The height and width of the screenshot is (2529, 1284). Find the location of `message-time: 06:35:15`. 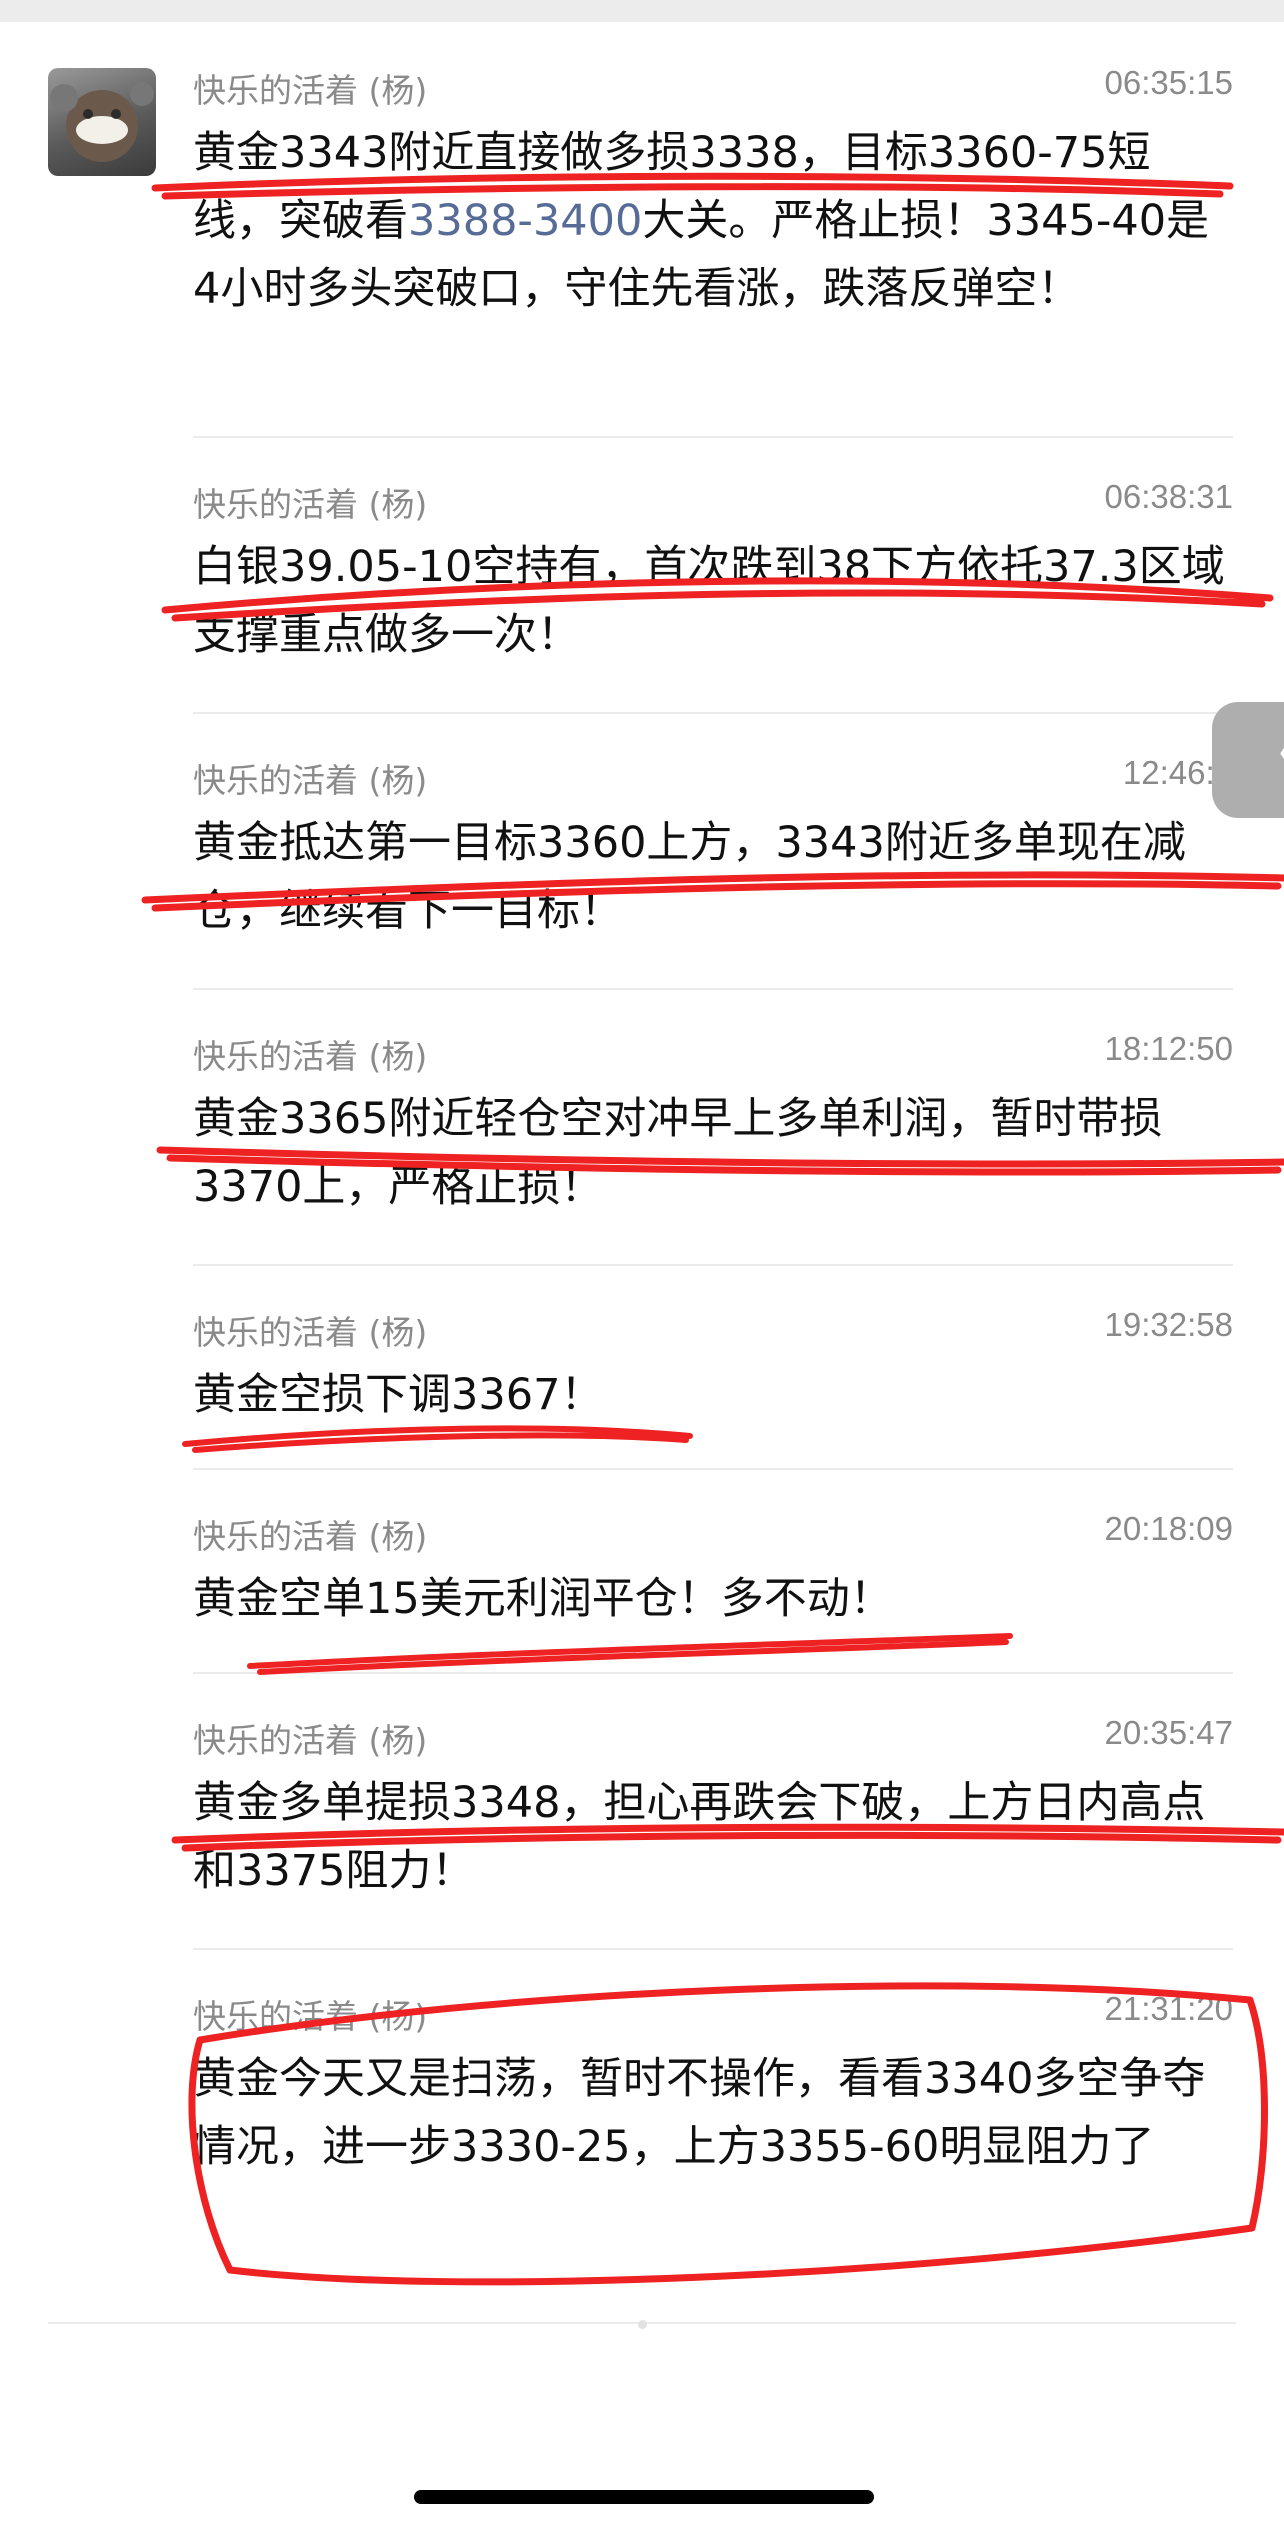

message-time: 06:35:15 is located at coordinates (1168, 82).